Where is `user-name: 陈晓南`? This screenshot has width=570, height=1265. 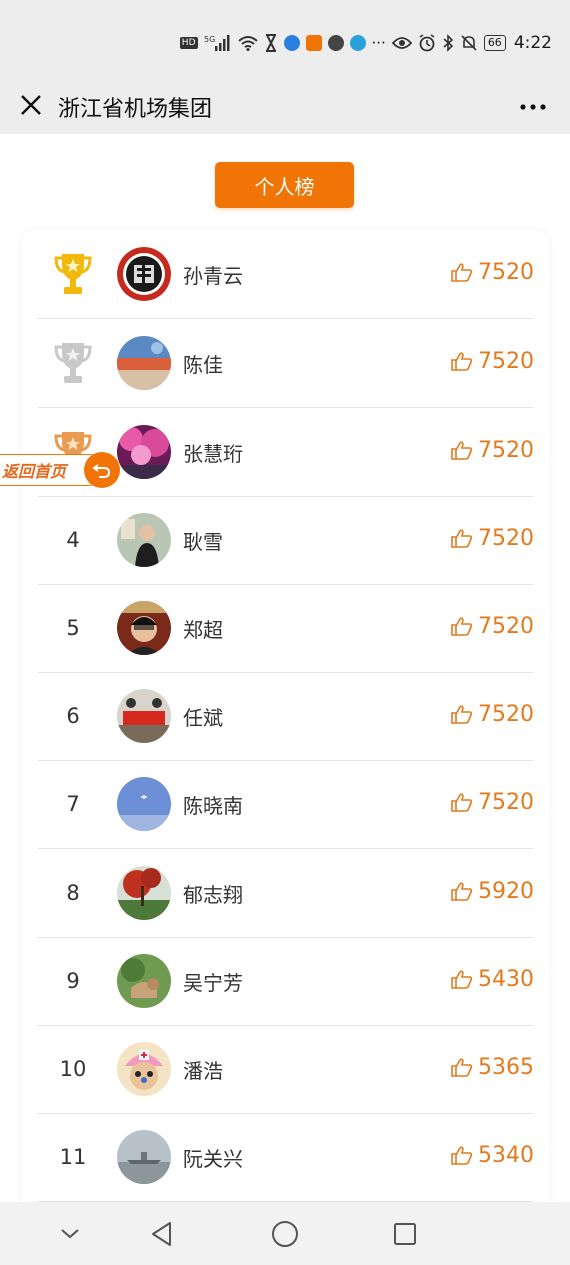
user-name: 陈晓南 is located at coordinates (213, 806).